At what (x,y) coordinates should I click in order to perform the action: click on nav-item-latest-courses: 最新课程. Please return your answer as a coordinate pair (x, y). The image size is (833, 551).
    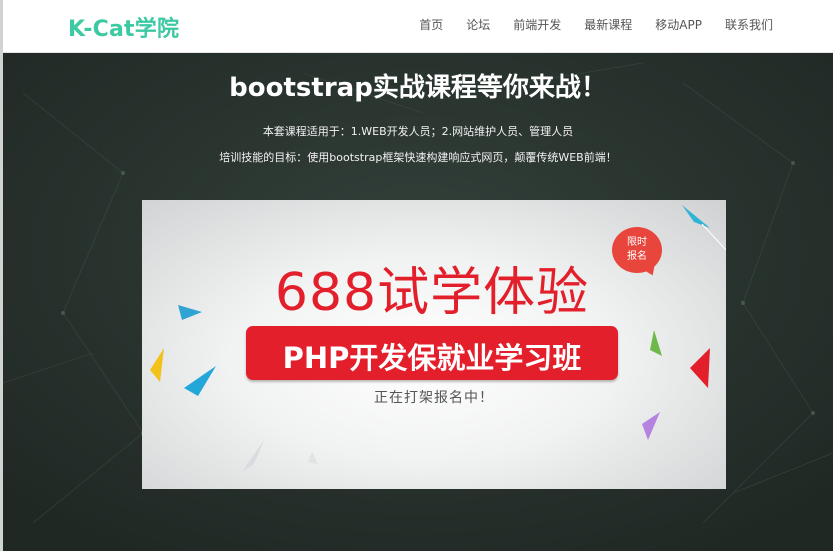
    Looking at the image, I should click on (608, 24).